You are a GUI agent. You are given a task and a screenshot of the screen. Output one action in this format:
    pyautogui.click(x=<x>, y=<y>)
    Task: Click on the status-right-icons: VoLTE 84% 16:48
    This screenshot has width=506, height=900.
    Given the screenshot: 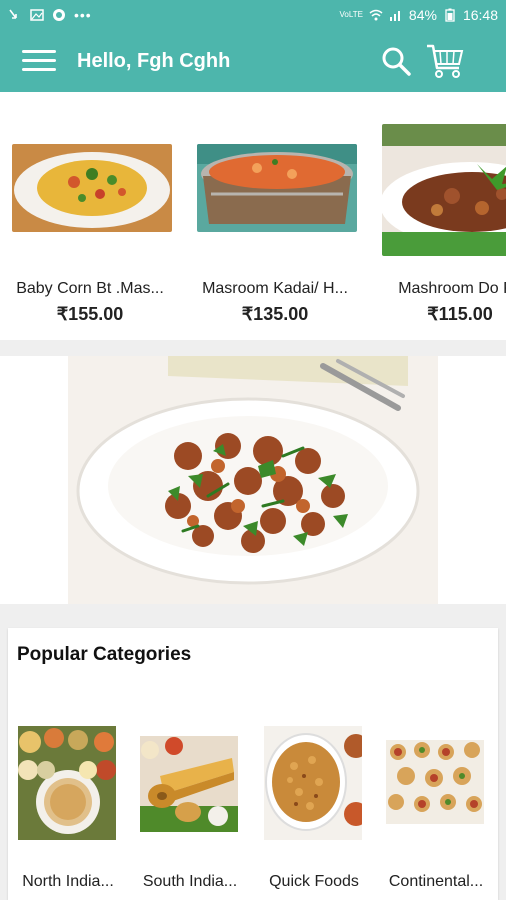 What is the action you would take?
    pyautogui.click(x=419, y=15)
    